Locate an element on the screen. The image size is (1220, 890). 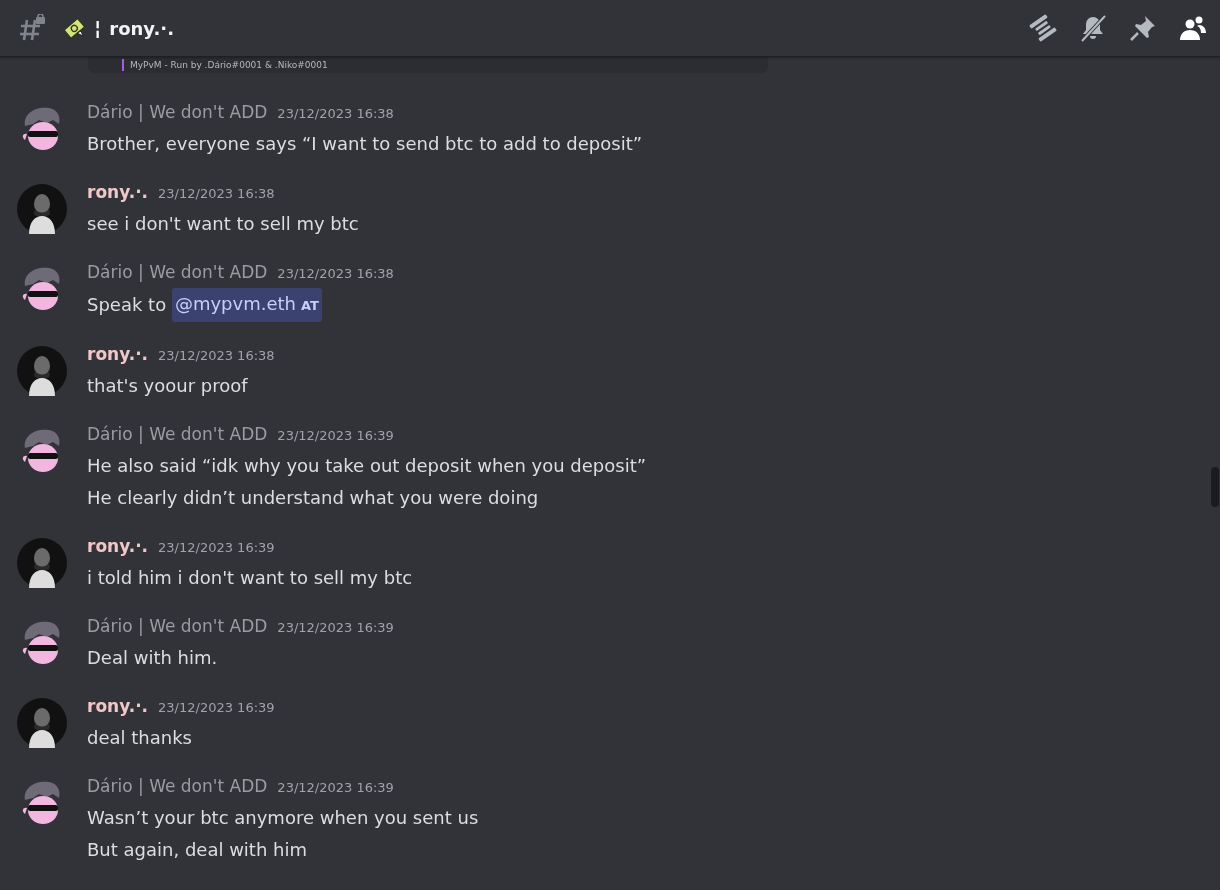
pin-icon is located at coordinates (1143, 28).